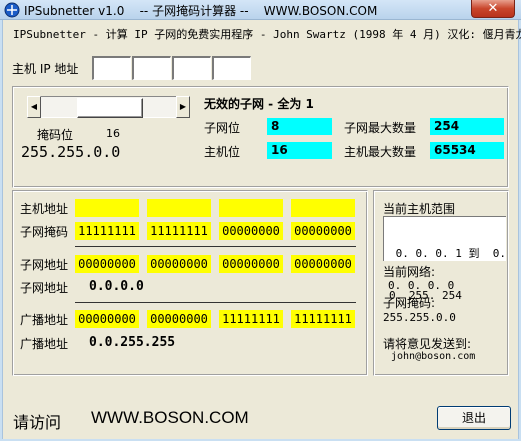 Image resolution: width=521 pixels, height=441 pixels. I want to click on mask-value: 255.255.0.0, so click(71, 152).